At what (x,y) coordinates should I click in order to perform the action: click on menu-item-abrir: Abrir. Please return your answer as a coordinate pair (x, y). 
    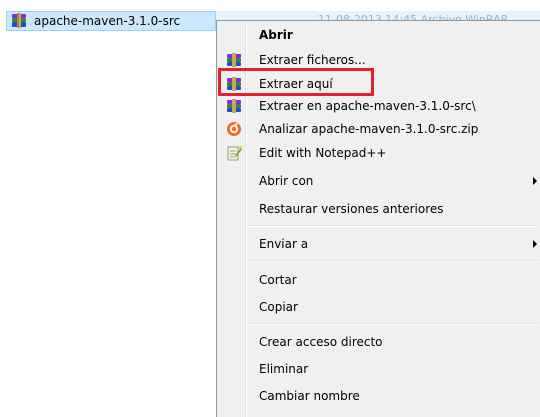
    Looking at the image, I should click on (379, 35).